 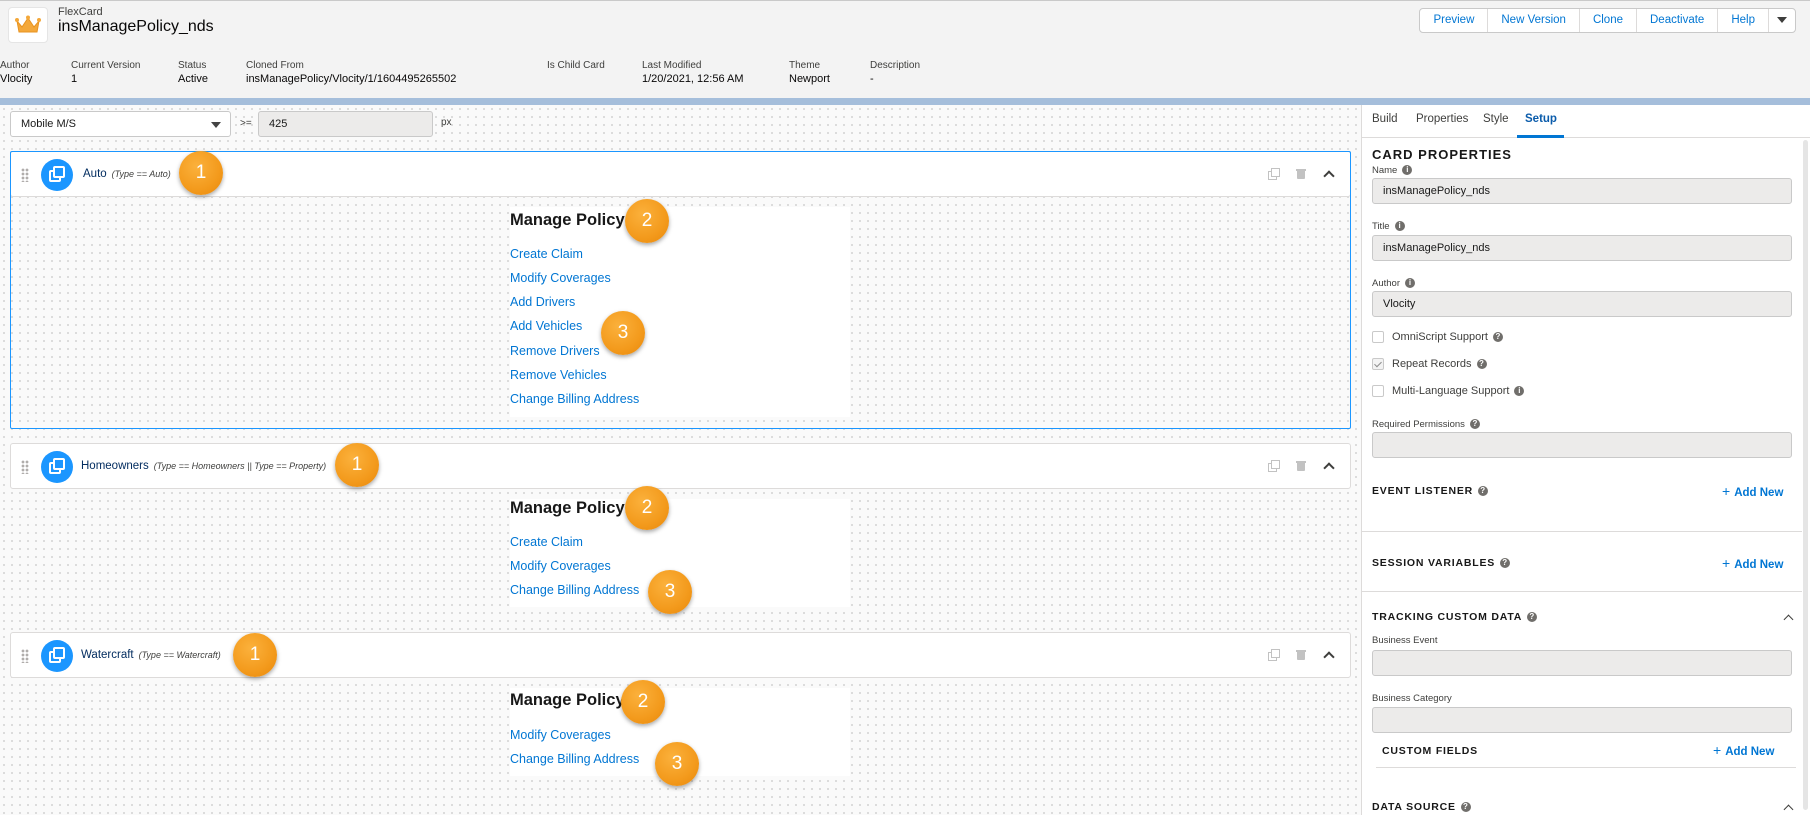 What do you see at coordinates (1496, 119) in the screenshot?
I see `tab-style: Style` at bounding box center [1496, 119].